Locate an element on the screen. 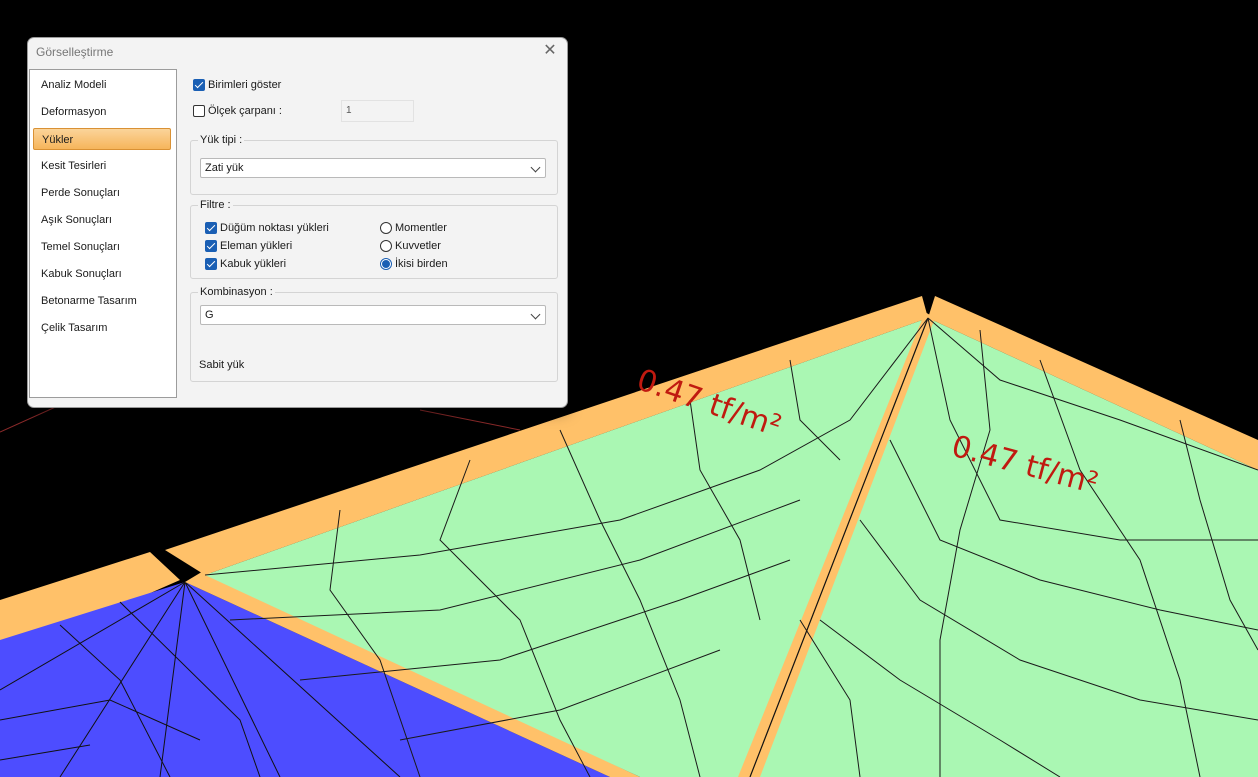  nav-item-perde-sonuclari: Perde Sonuçları is located at coordinates (102, 193).